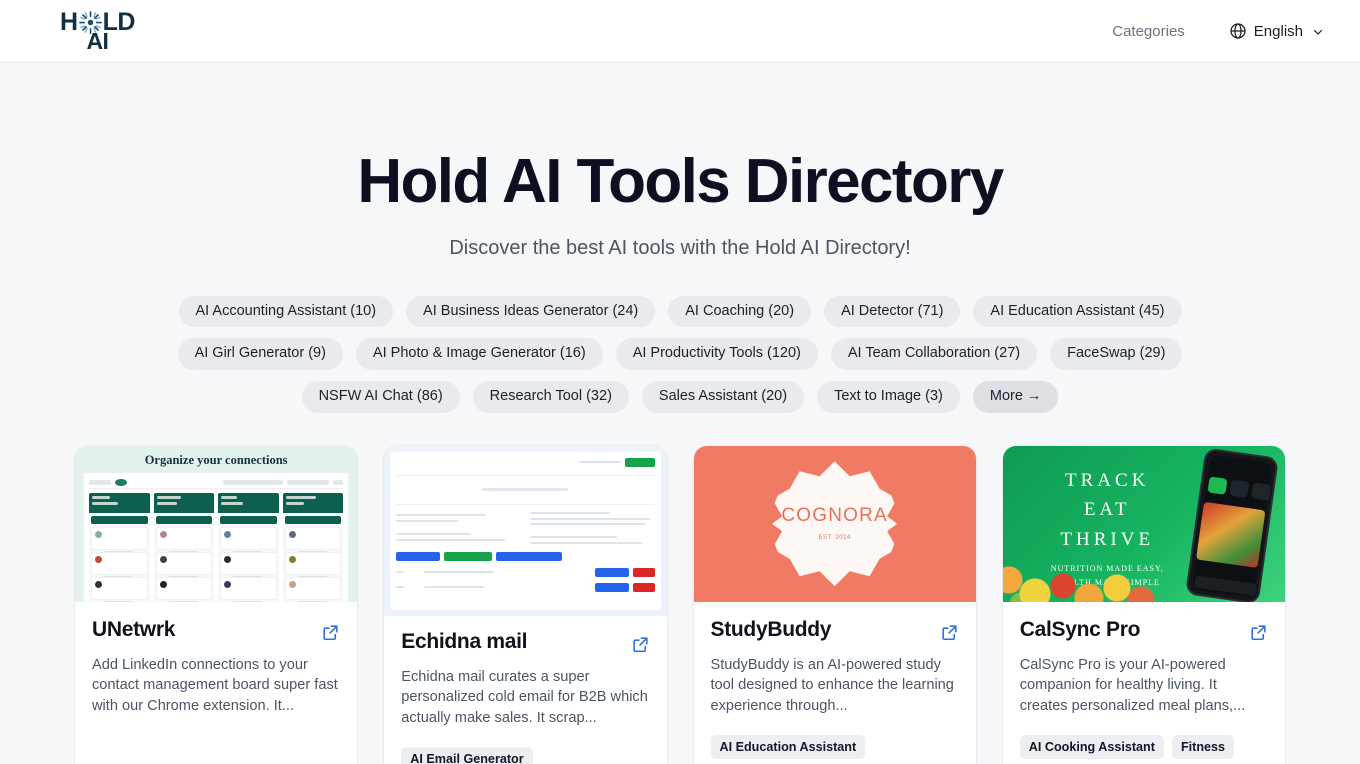 This screenshot has width=1360, height=764. What do you see at coordinates (1148, 31) in the screenshot?
I see `nav-categories: Categories` at bounding box center [1148, 31].